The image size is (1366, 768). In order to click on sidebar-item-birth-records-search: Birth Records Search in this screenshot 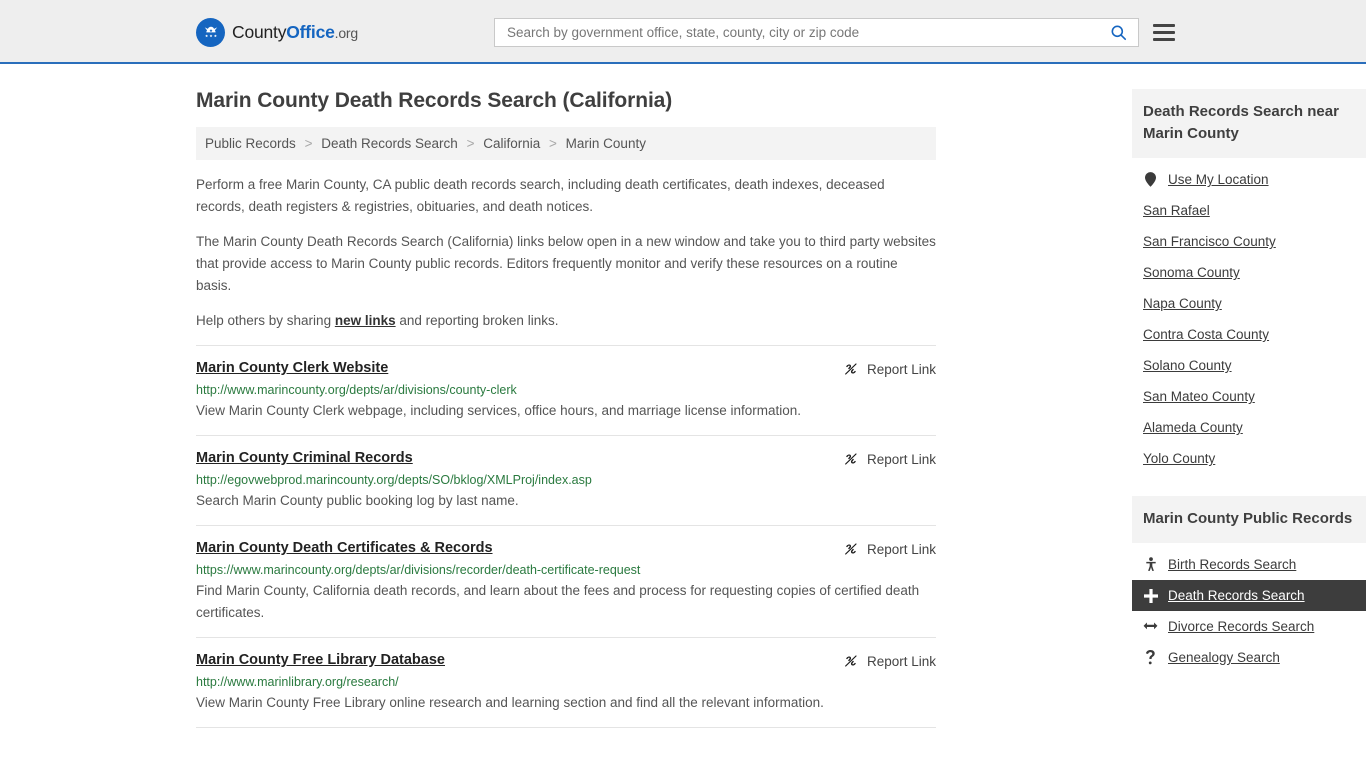, I will do `click(1249, 564)`.